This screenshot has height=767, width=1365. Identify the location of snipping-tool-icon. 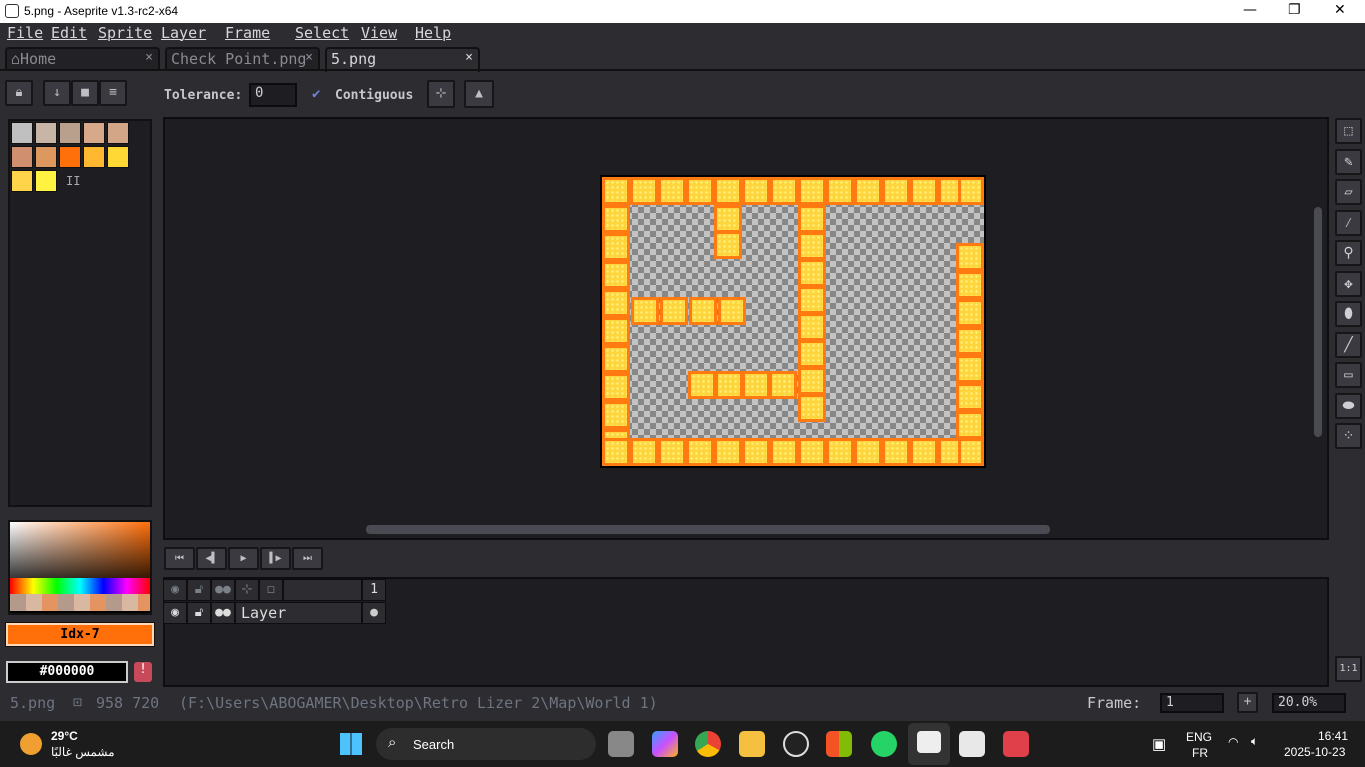
(972, 744).